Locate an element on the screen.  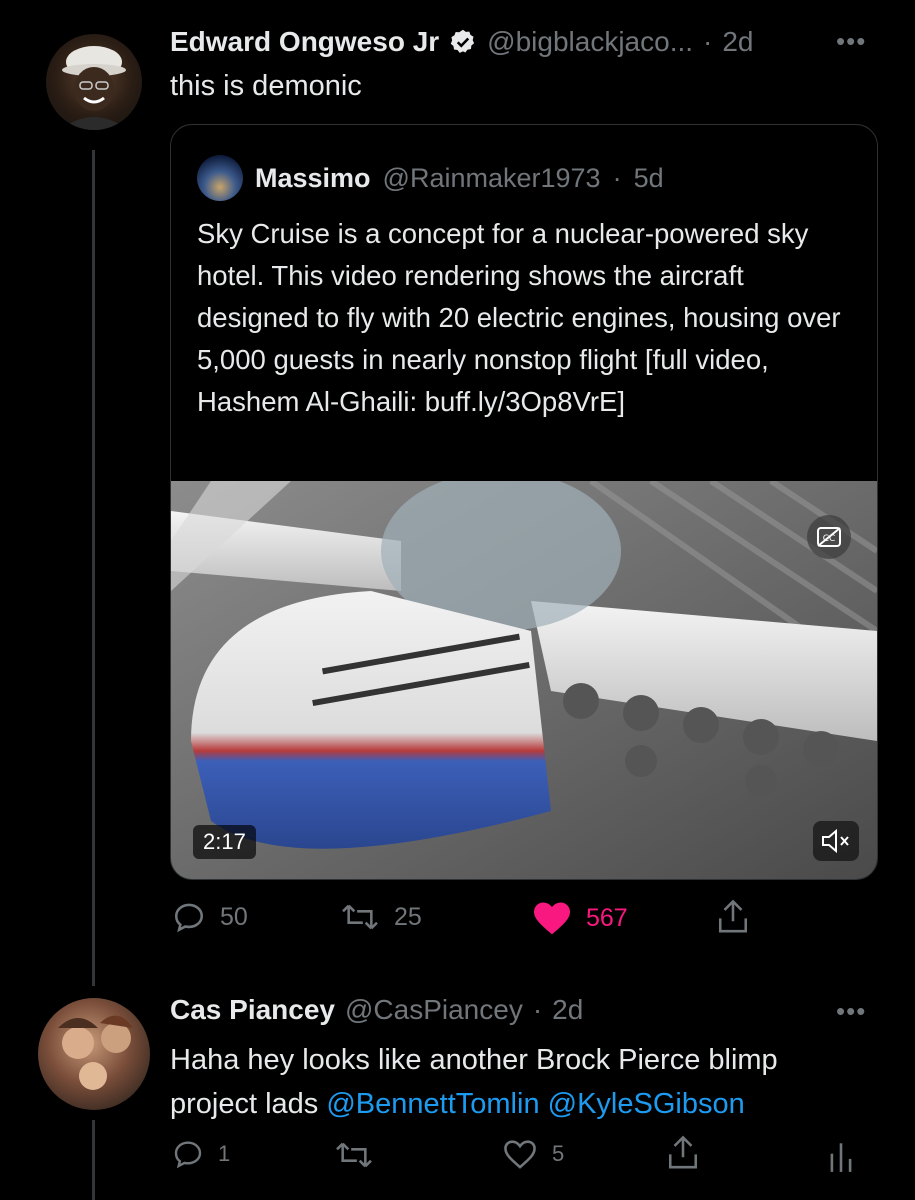
analytics-button is located at coordinates (841, 1155).